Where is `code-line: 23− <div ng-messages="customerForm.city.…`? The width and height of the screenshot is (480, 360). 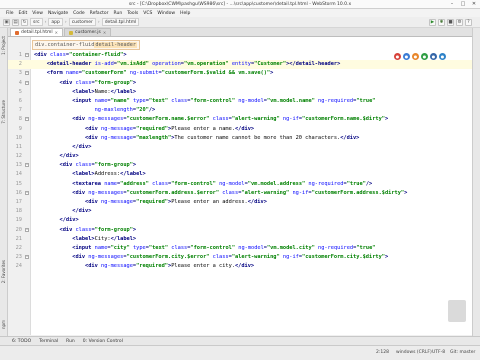
code-line: 23− <div ng-messages="customerForm.city.… is located at coordinates (240, 257).